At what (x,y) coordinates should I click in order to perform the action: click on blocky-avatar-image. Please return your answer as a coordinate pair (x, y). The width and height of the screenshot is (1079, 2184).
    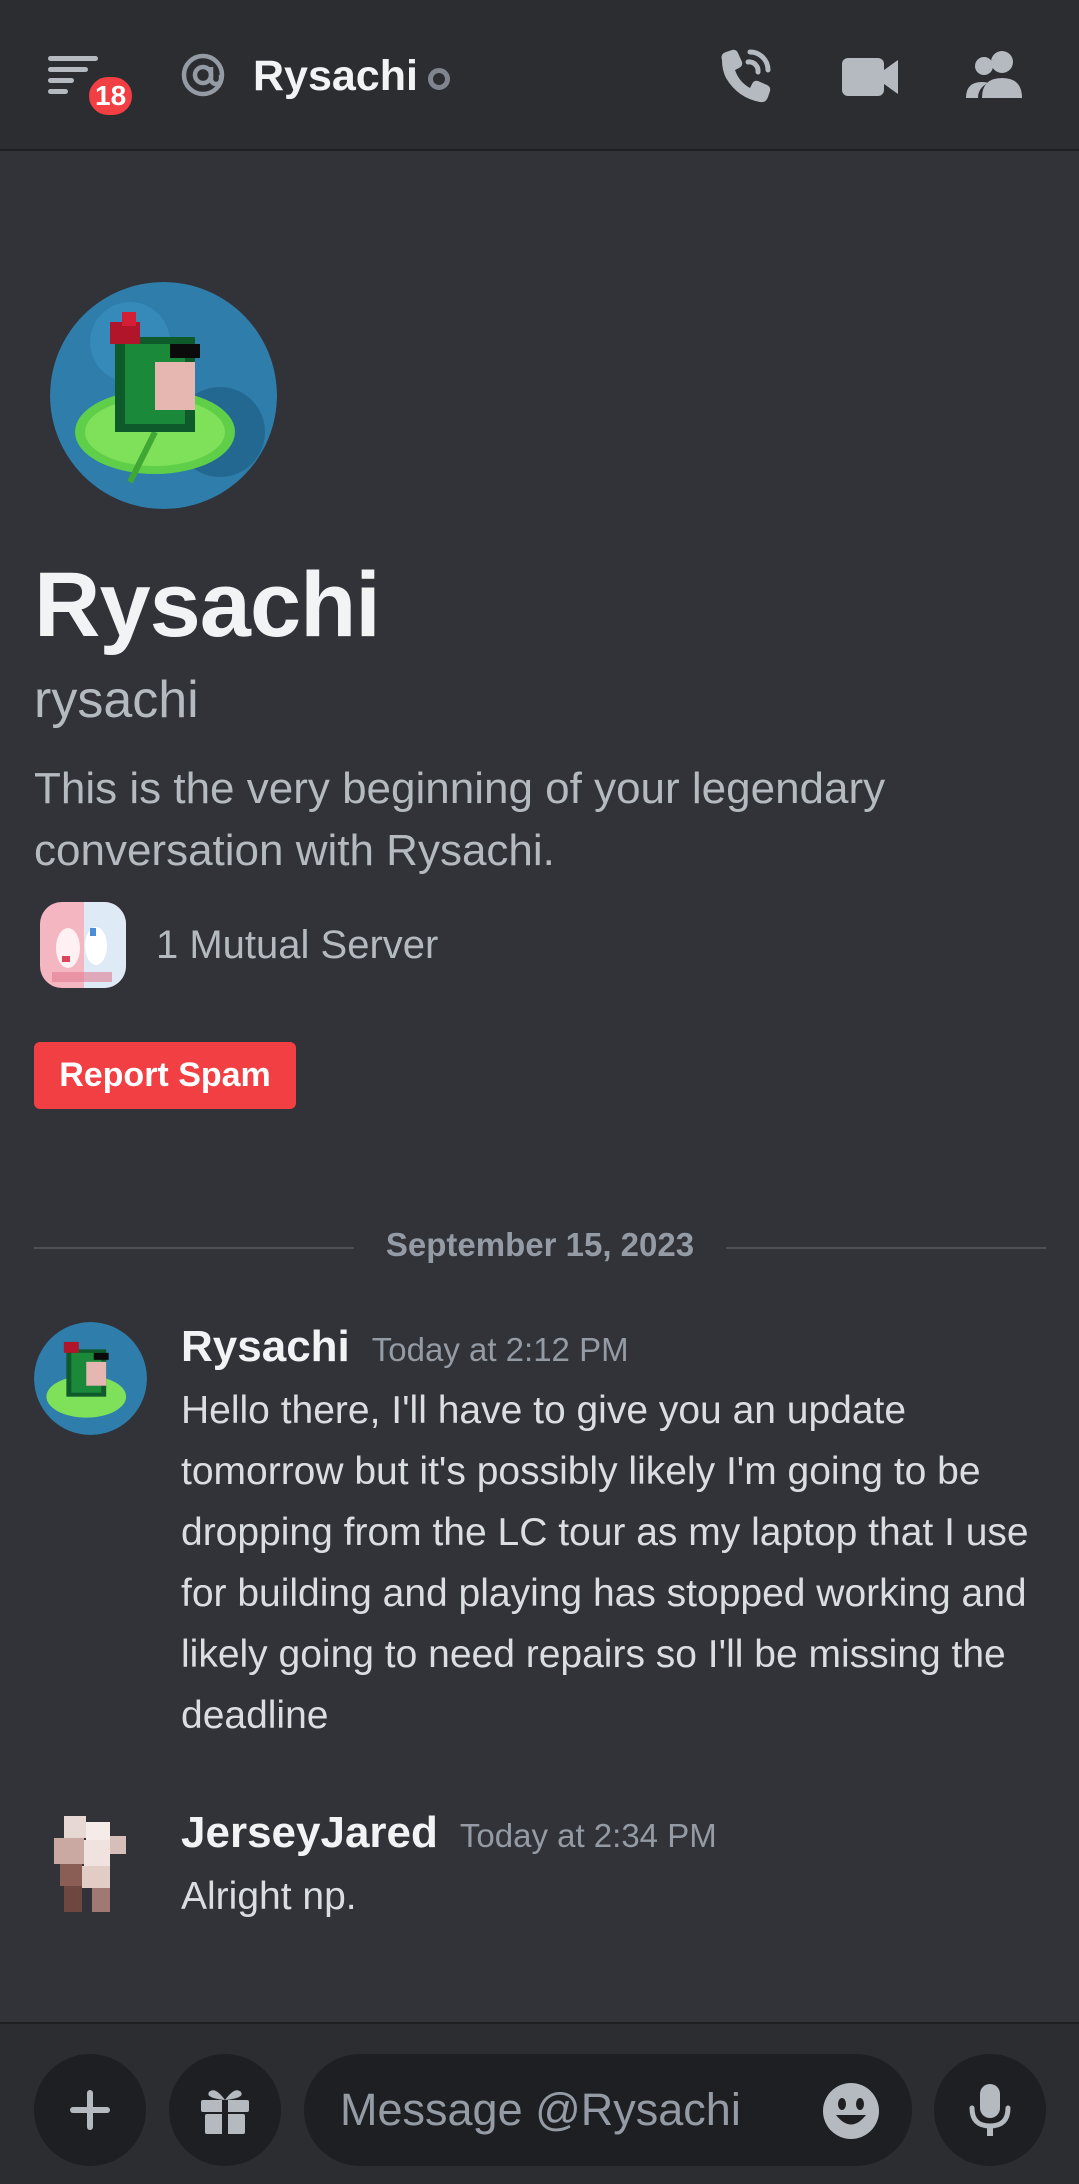
    Looking at the image, I should click on (90, 1864).